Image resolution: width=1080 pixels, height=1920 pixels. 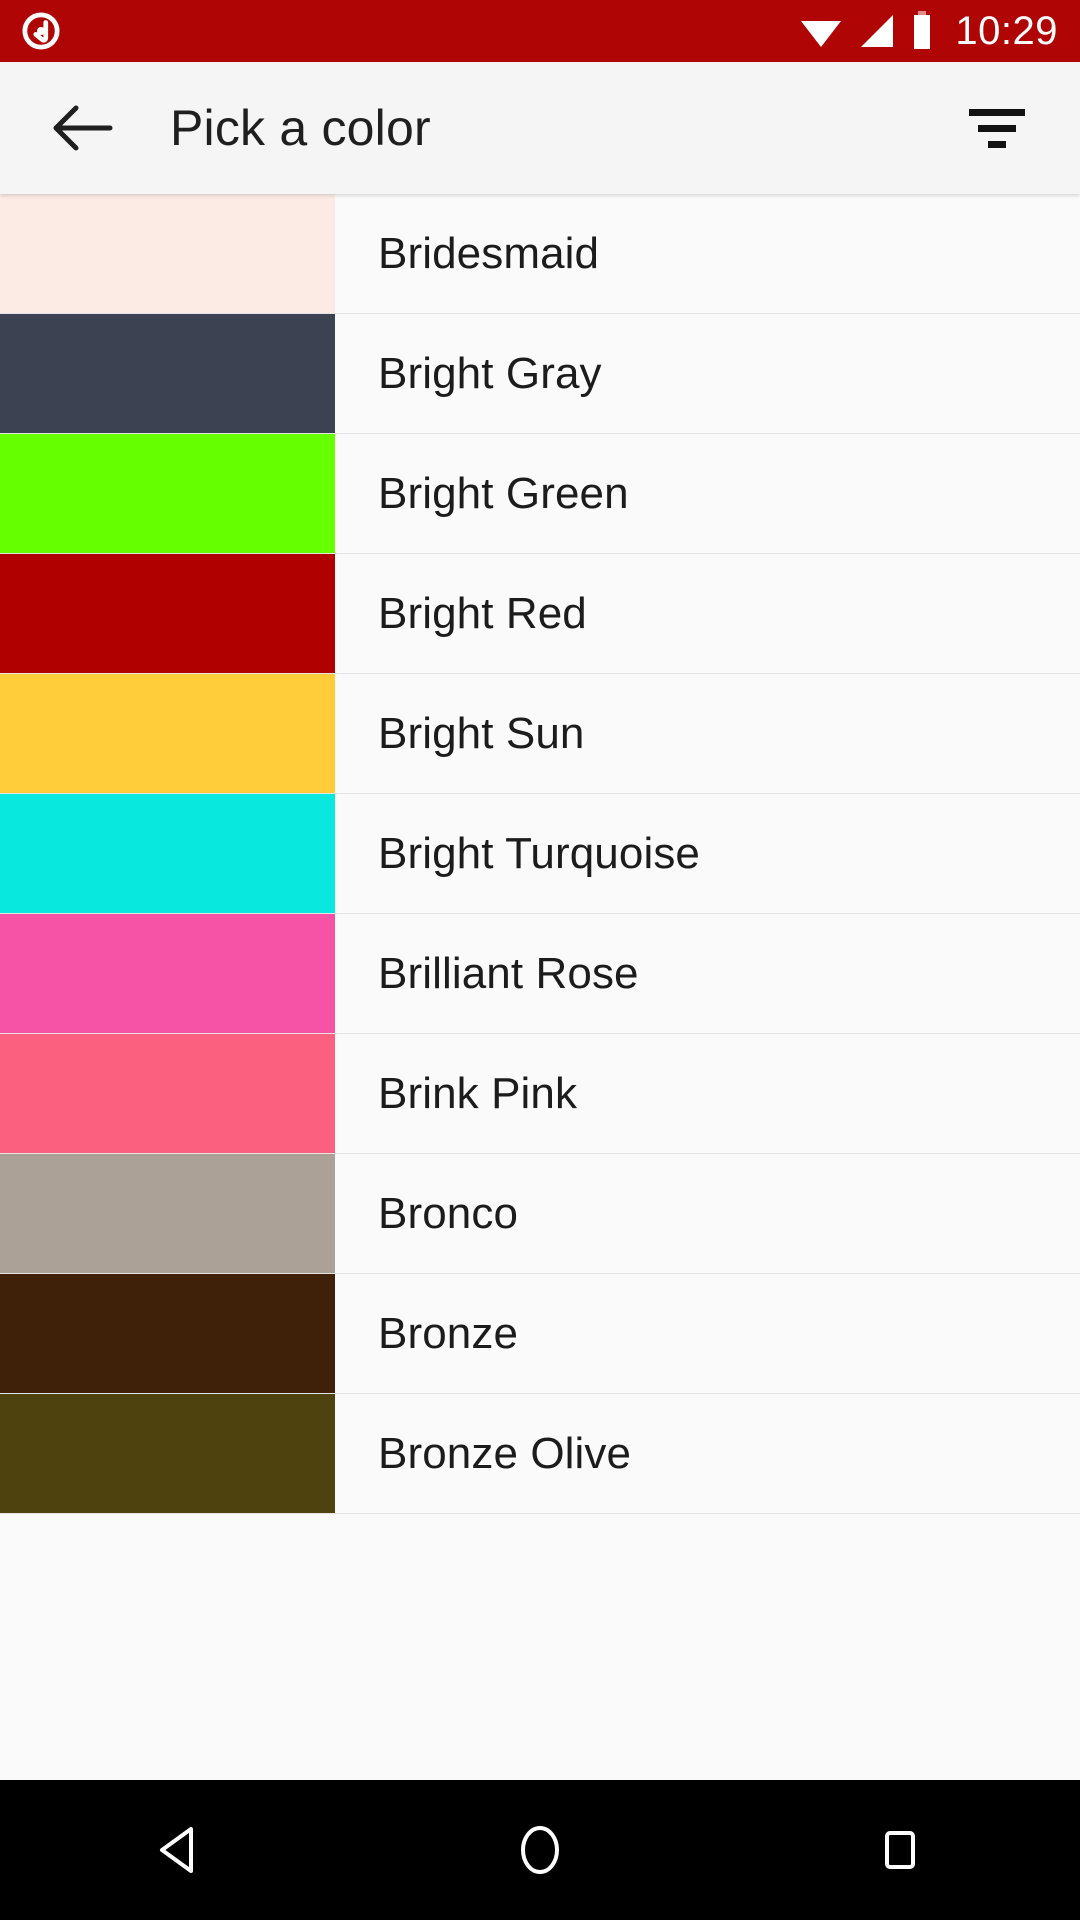 I want to click on color-name-label: Bronco, so click(x=448, y=1213).